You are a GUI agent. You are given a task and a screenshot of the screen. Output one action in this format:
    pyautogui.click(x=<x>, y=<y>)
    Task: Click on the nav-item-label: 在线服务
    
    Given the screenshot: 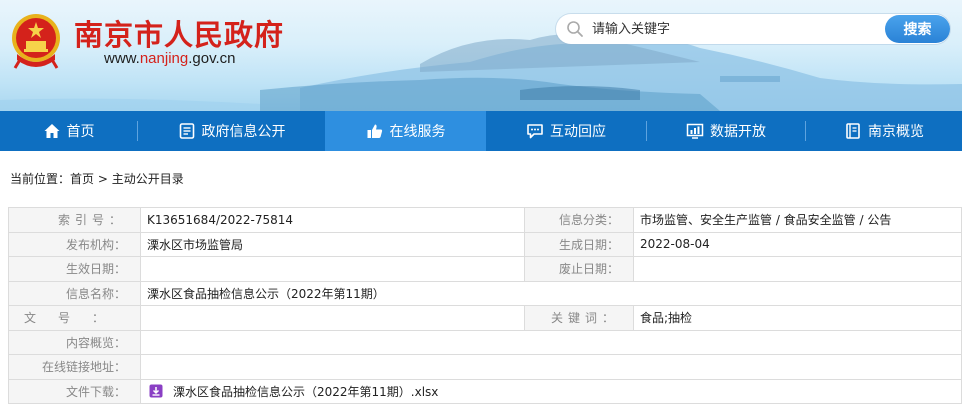 What is the action you would take?
    pyautogui.click(x=417, y=132)
    